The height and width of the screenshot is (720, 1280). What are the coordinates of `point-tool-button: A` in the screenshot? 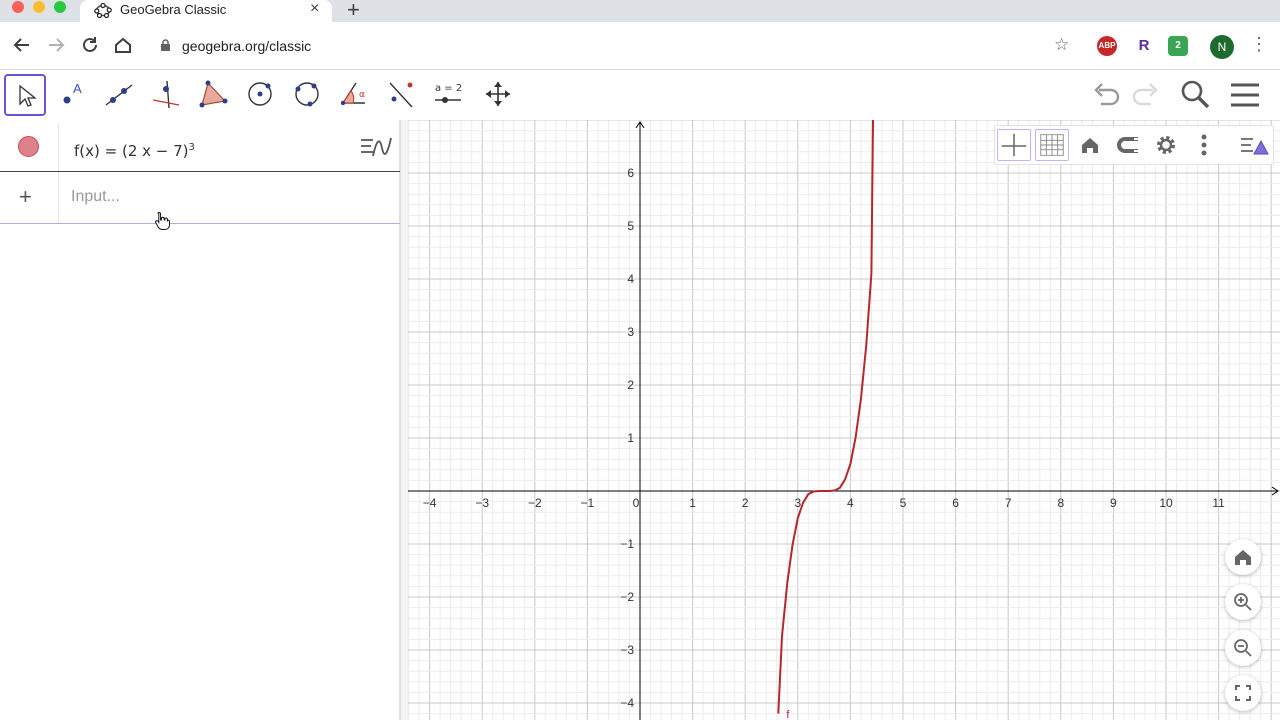 It's located at (73, 95).